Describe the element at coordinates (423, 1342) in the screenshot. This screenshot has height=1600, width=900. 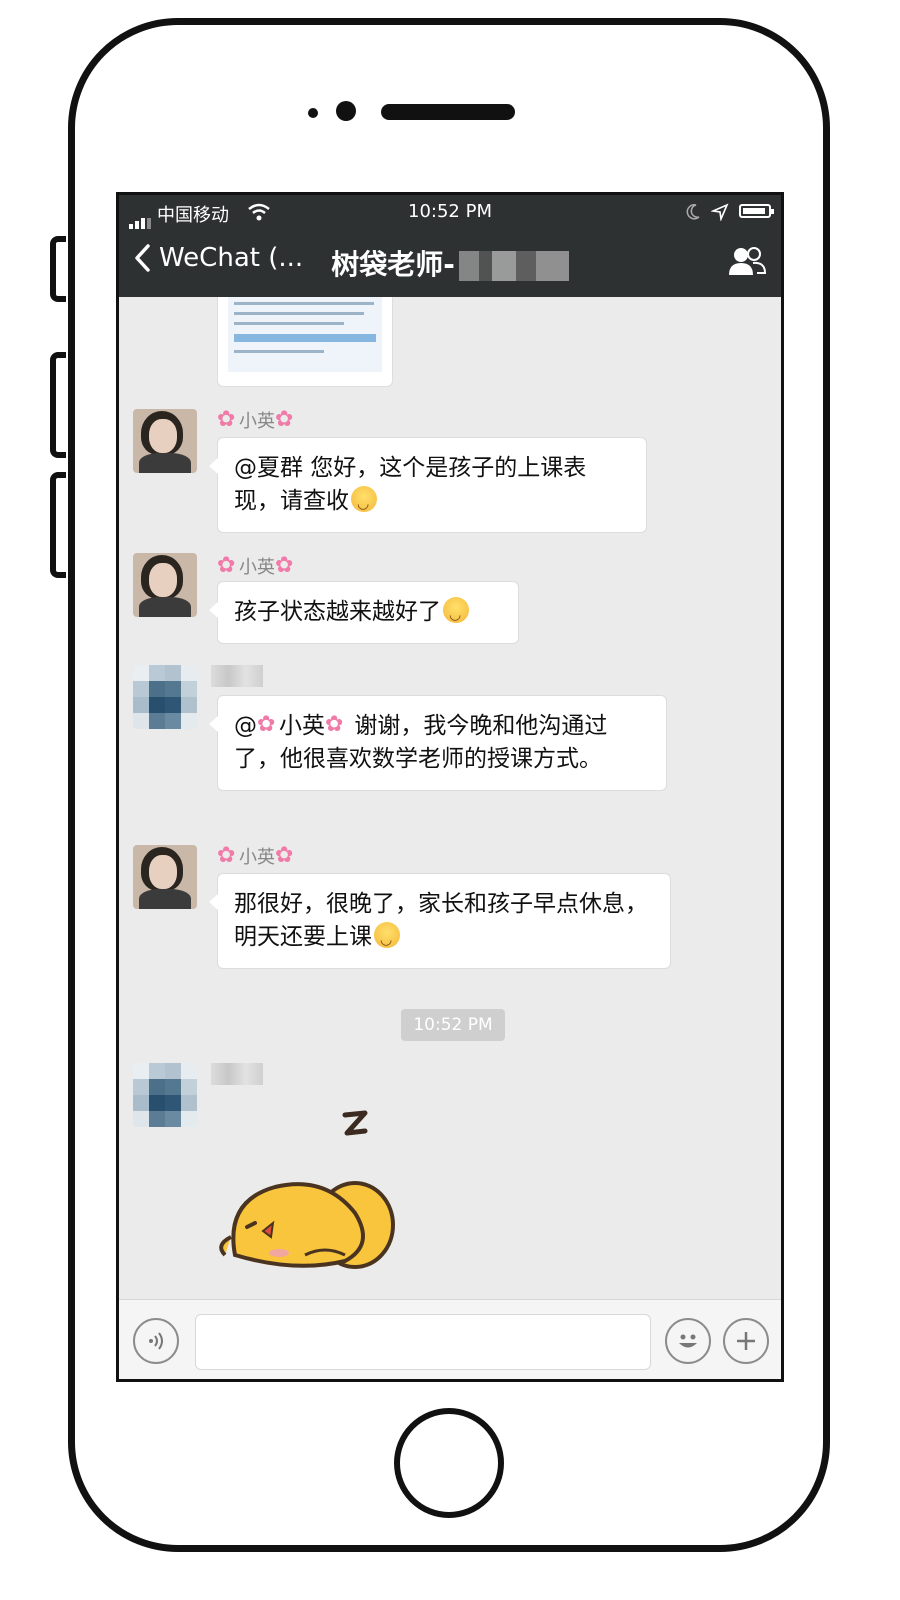
I see `message-input` at that location.